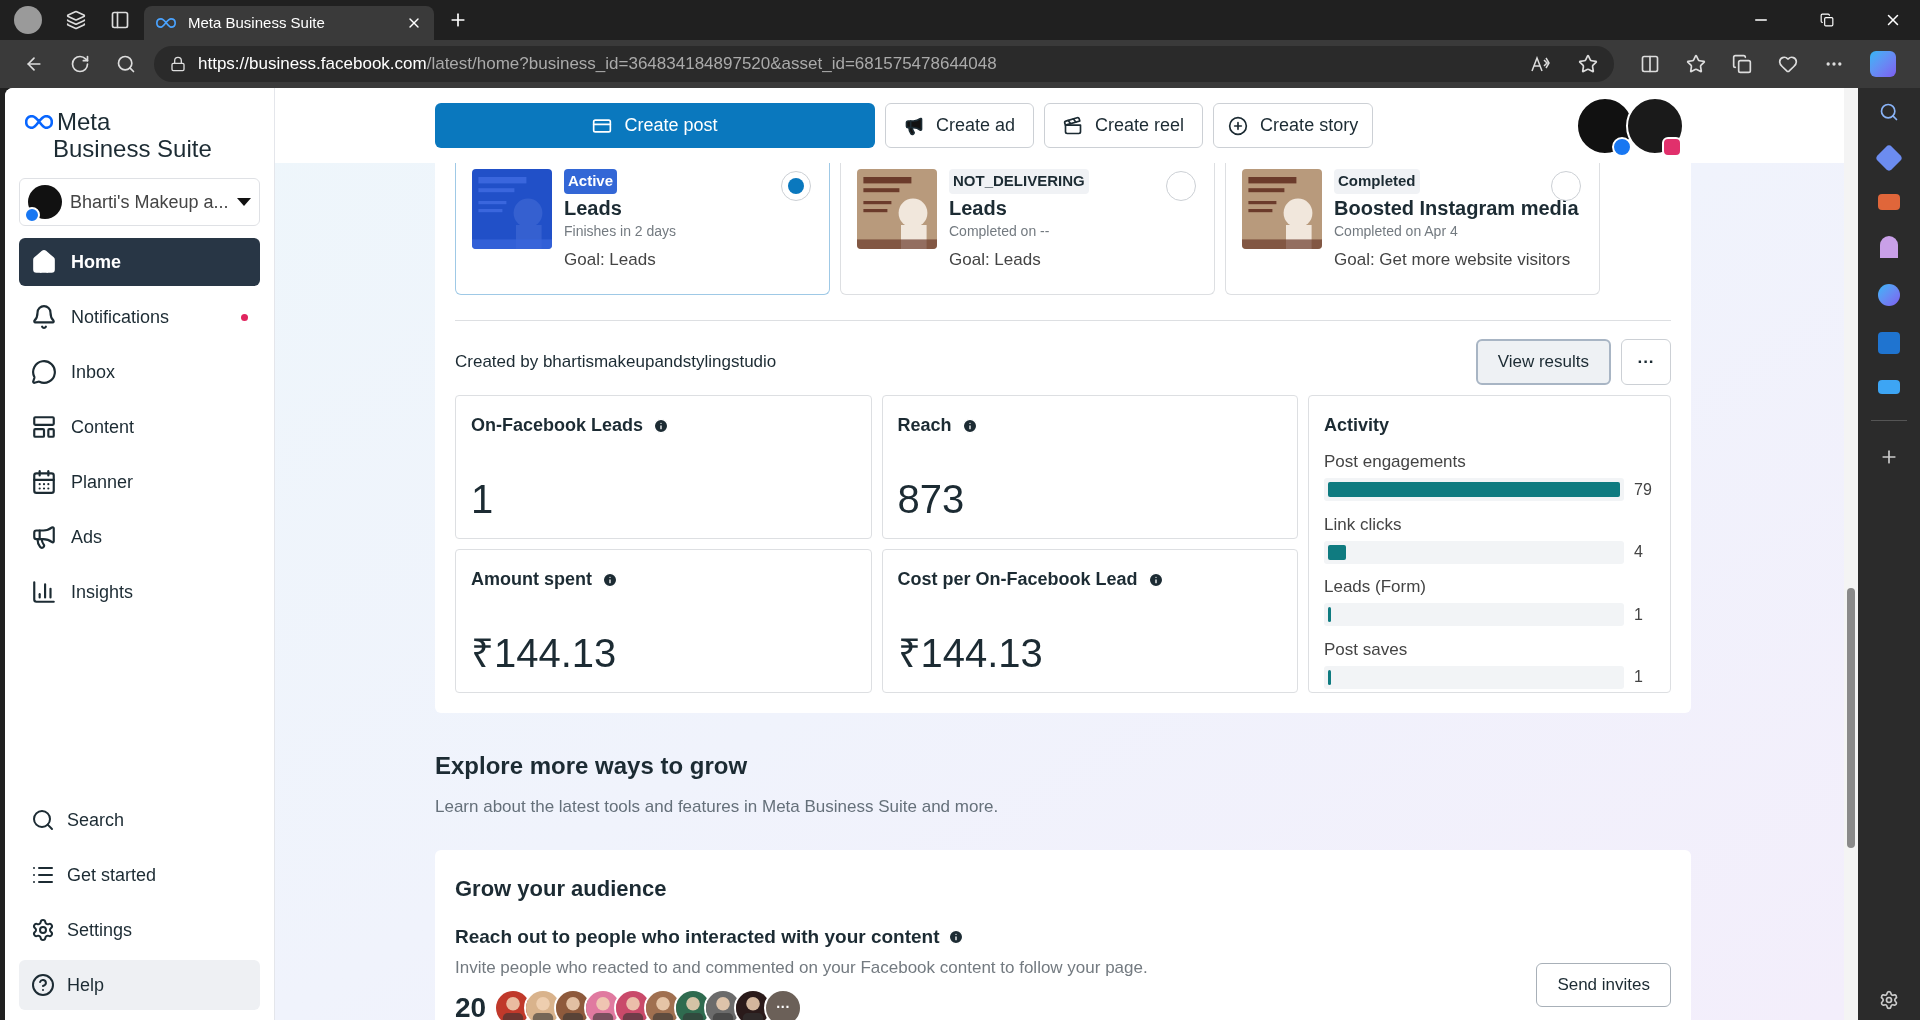 This screenshot has height=1020, width=1920. What do you see at coordinates (1019, 181) in the screenshot?
I see `status-badge: NOT_DELIVERING` at bounding box center [1019, 181].